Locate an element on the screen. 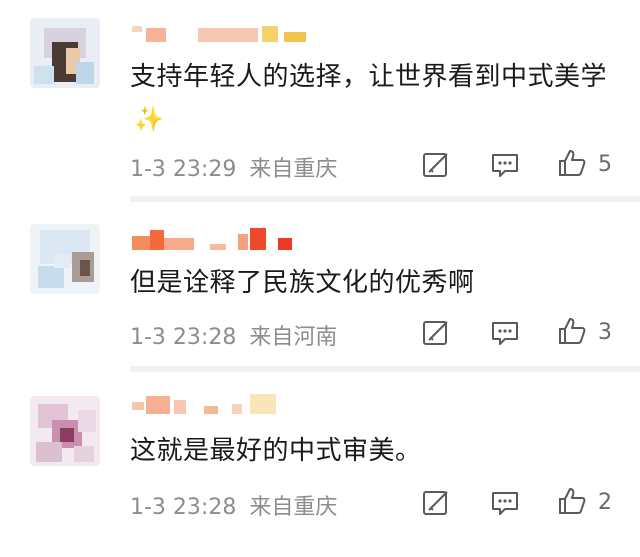  comment-text: 这就是最好的中式审美。 is located at coordinates (276, 451).